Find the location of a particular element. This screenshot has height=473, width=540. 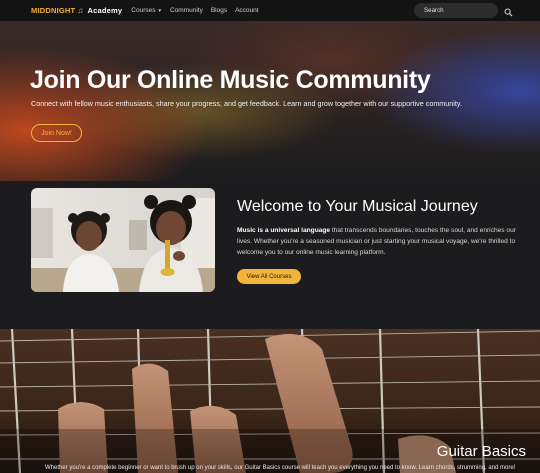

nav-item-blogs: Blogs is located at coordinates (219, 10).